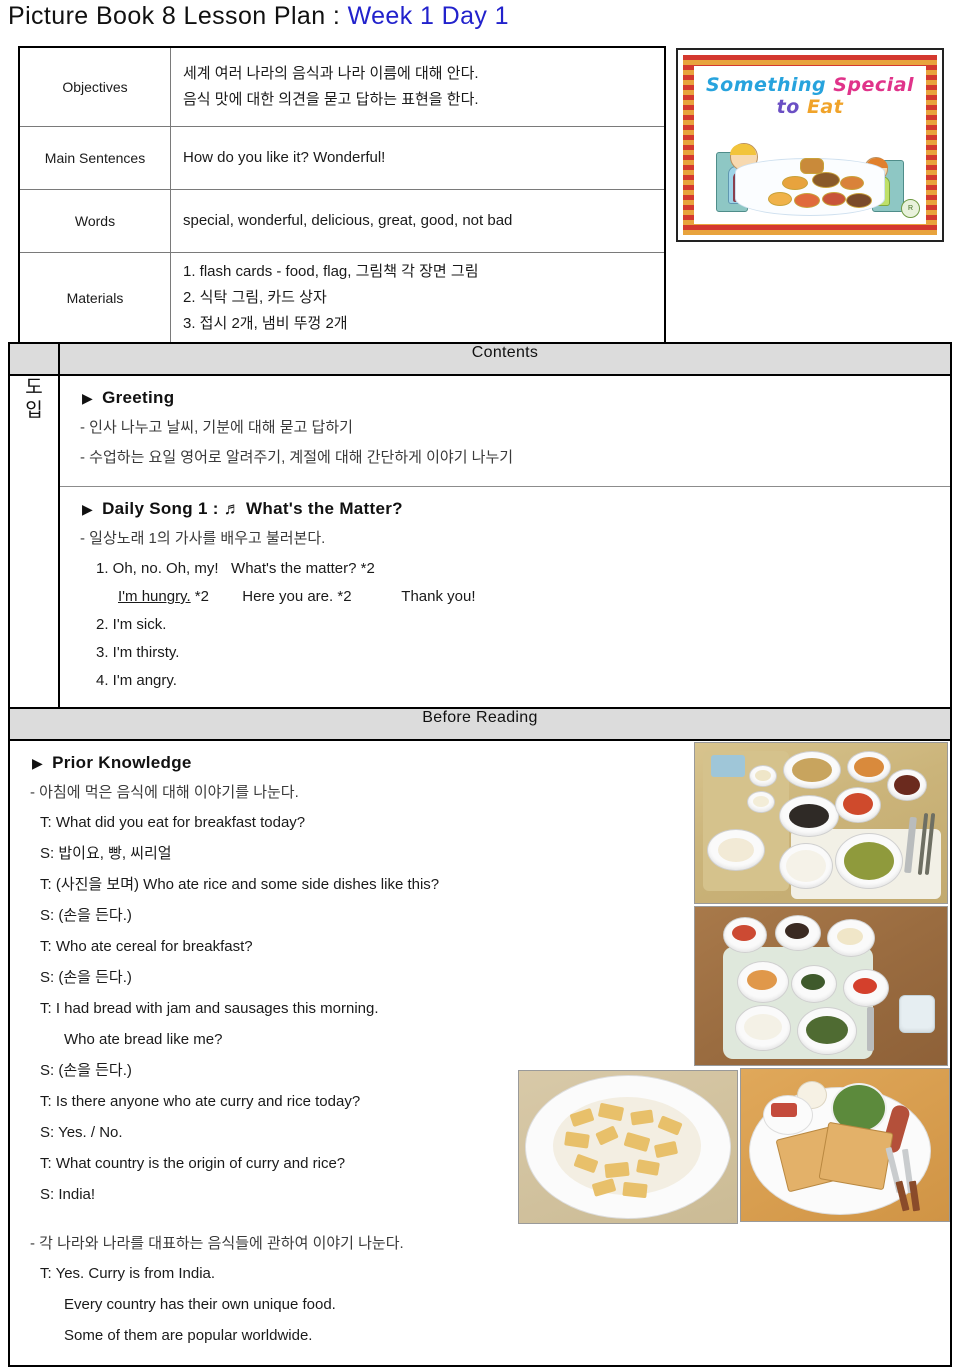 This screenshot has width=960, height=1367. I want to click on book-cover-art: Something Special to Eat R, so click(810, 145).